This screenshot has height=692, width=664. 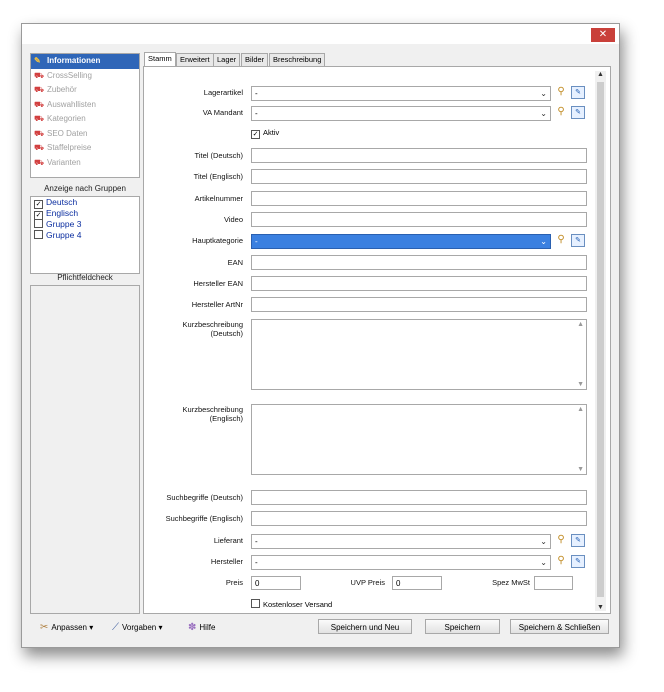 I want to click on vorgaben-button: ⟋ Vorgaben ▾, so click(x=137, y=627).